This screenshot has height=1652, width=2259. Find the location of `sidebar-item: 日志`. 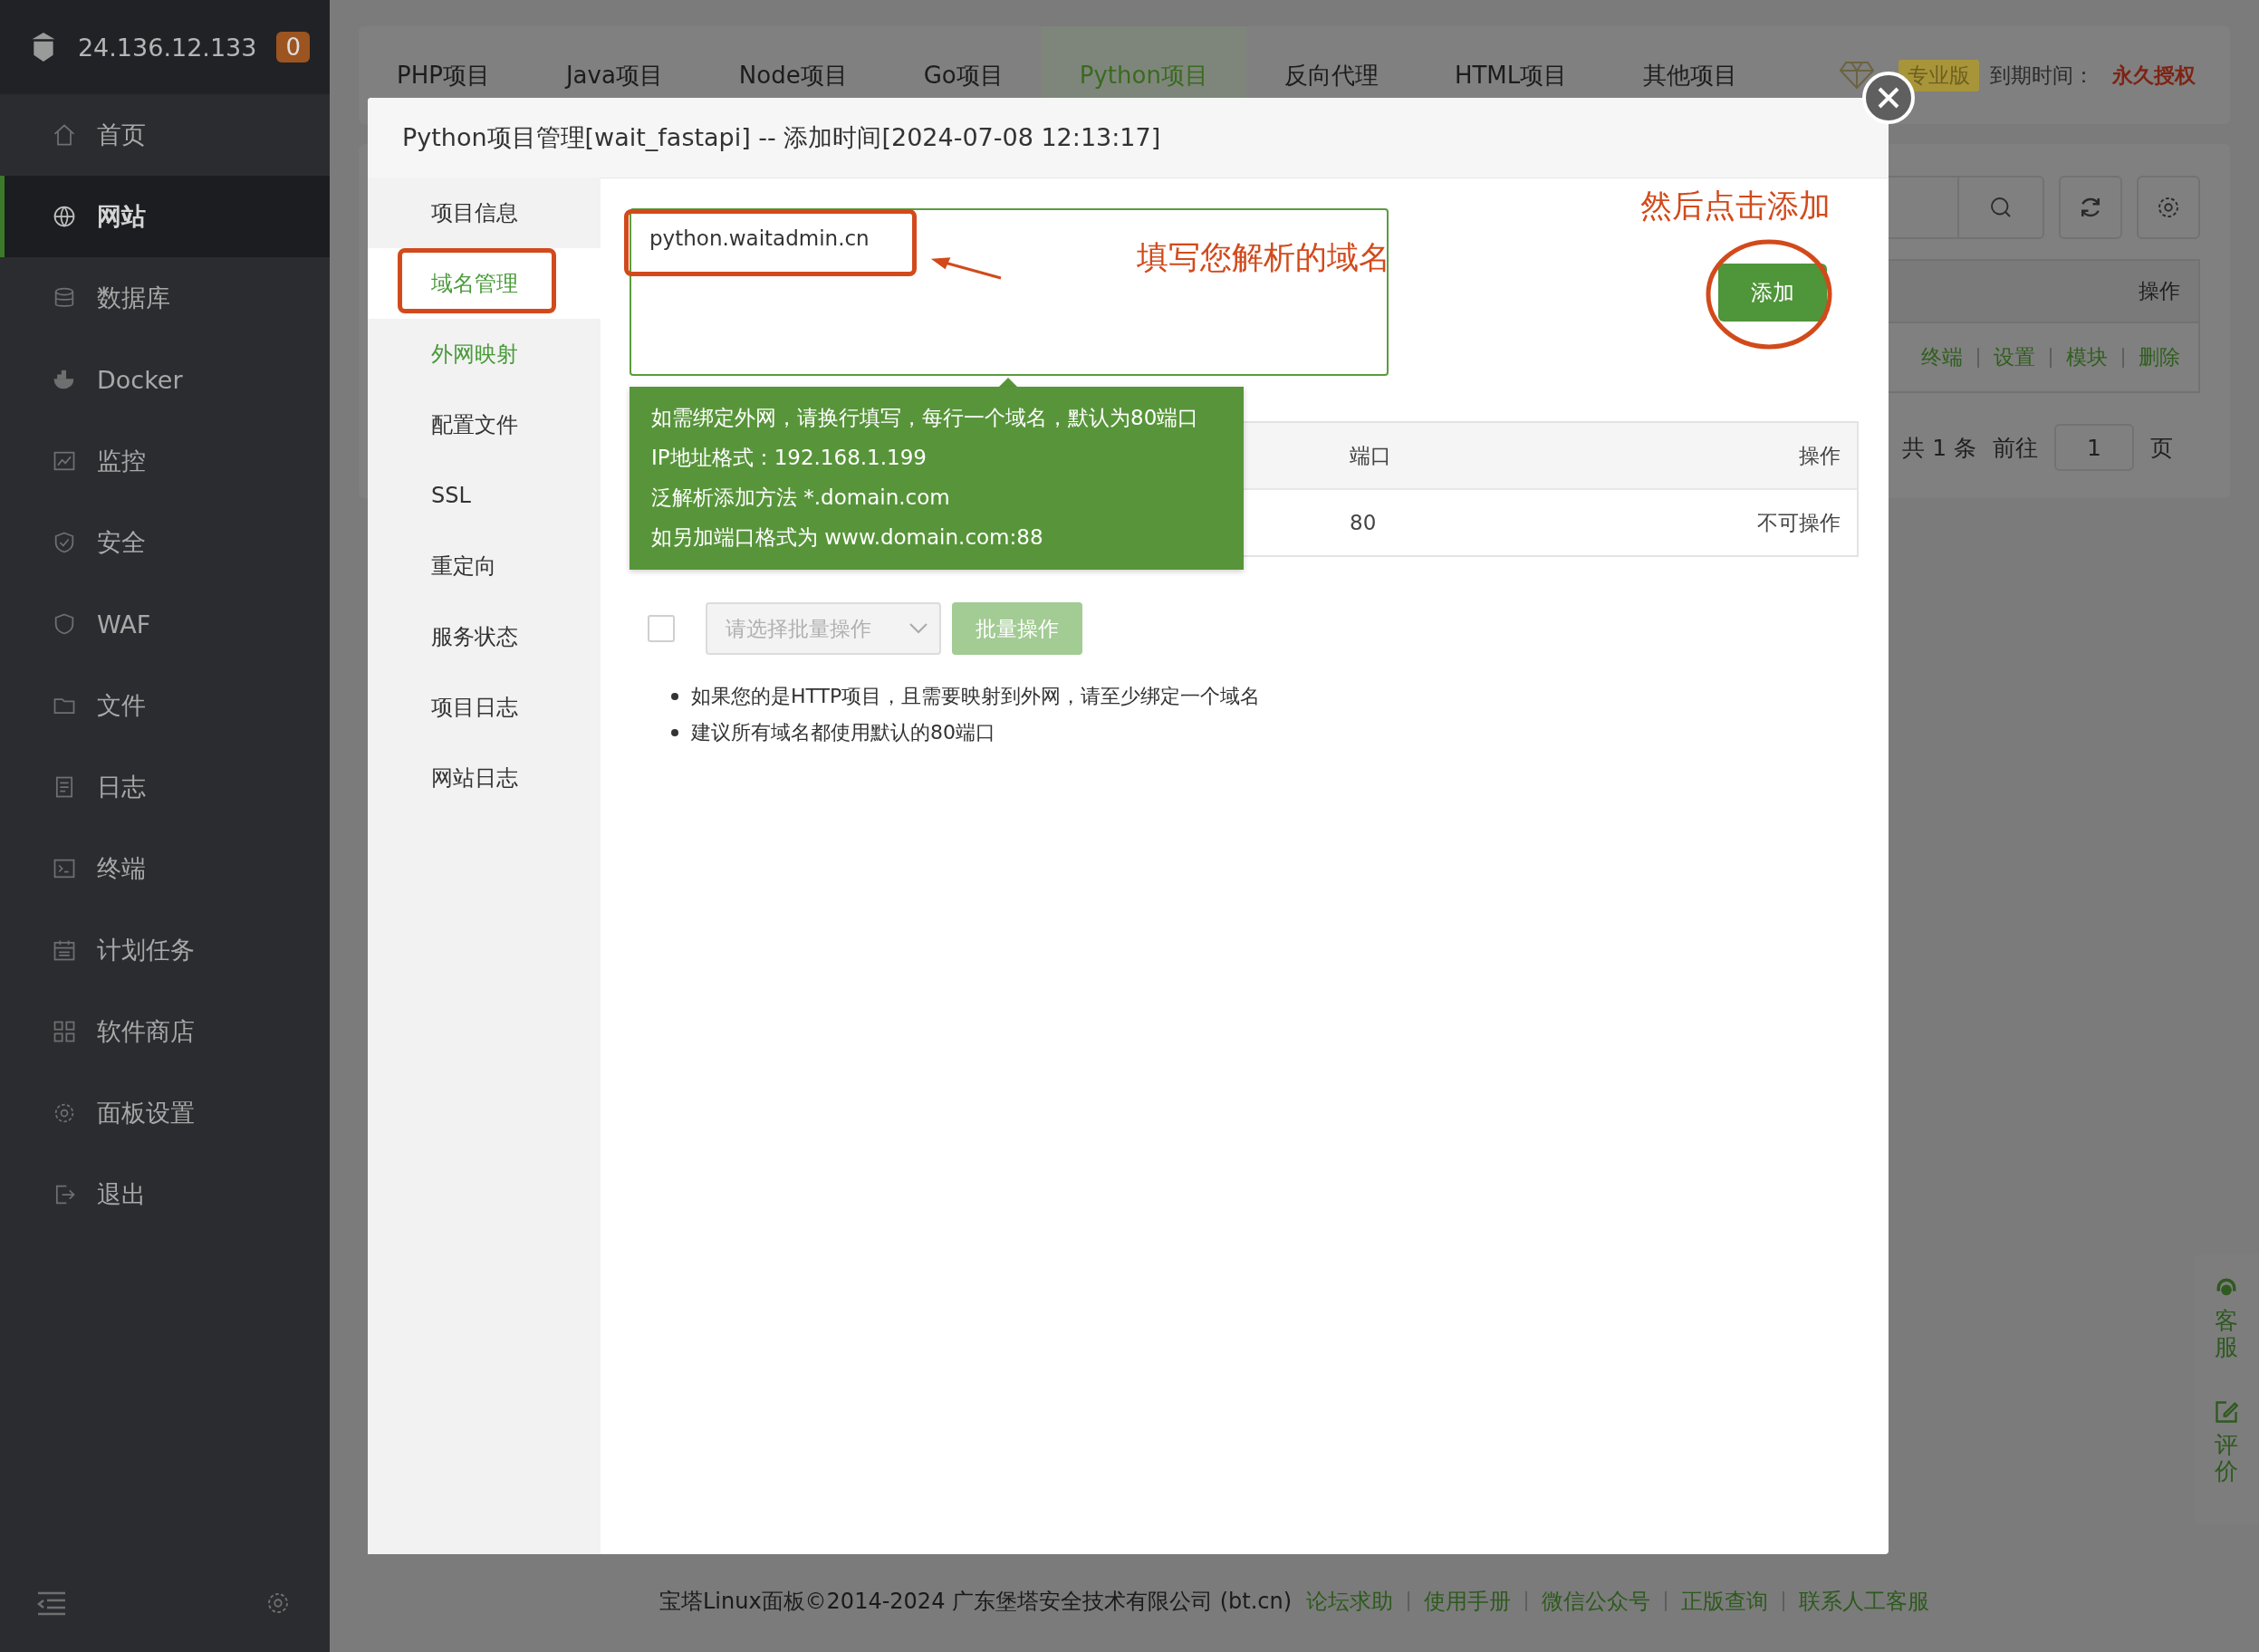

sidebar-item: 日志 is located at coordinates (165, 787).